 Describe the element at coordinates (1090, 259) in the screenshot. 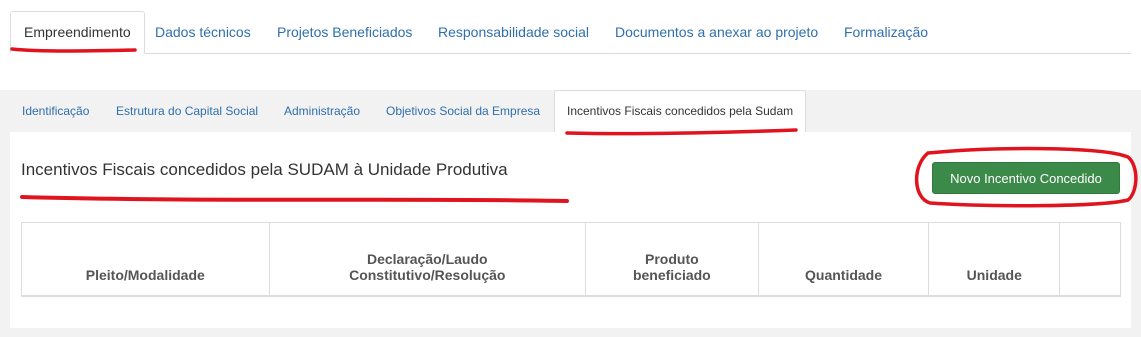

I see `column-header-actions` at that location.